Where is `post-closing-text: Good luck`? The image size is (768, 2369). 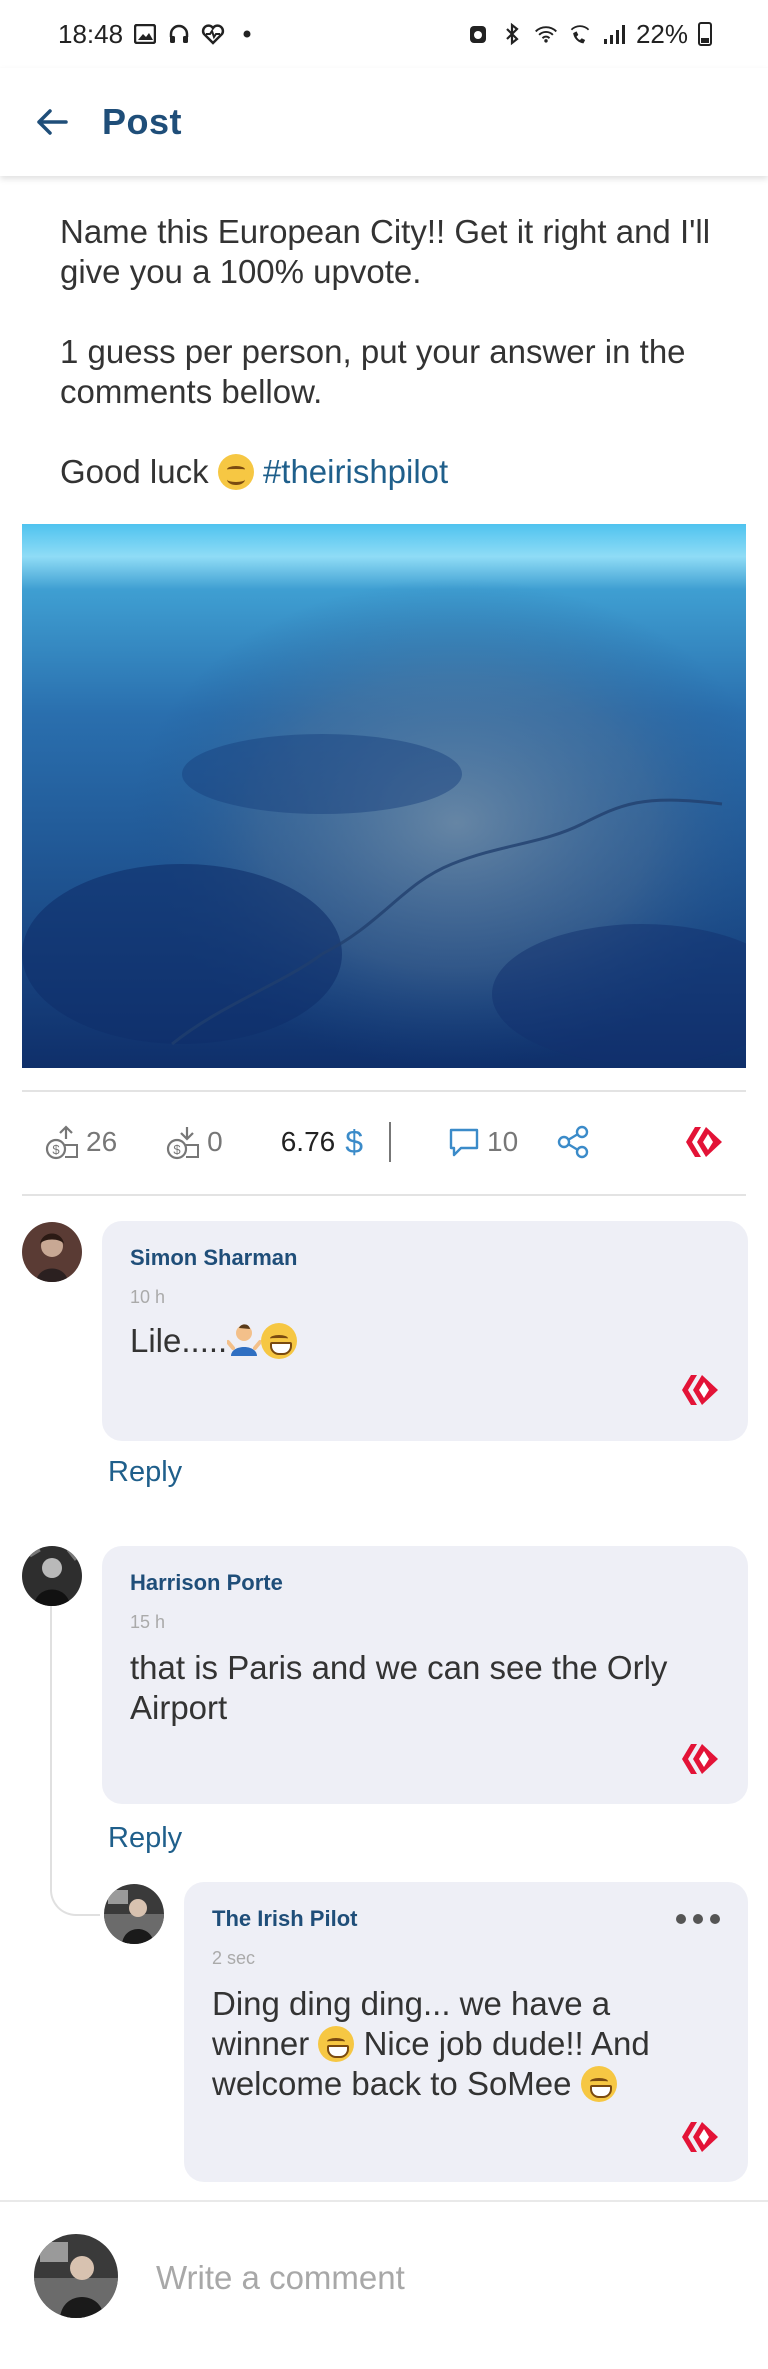
post-closing-text: Good luck is located at coordinates (134, 471).